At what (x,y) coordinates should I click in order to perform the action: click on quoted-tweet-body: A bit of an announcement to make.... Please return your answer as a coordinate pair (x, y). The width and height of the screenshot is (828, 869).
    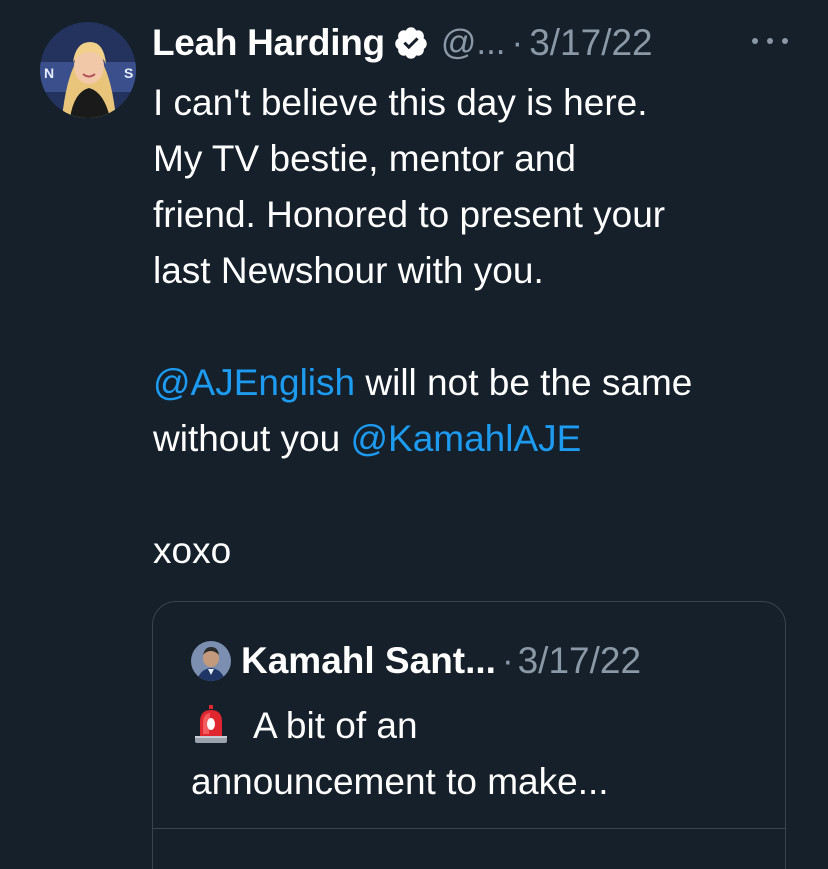
    Looking at the image, I should click on (471, 754).